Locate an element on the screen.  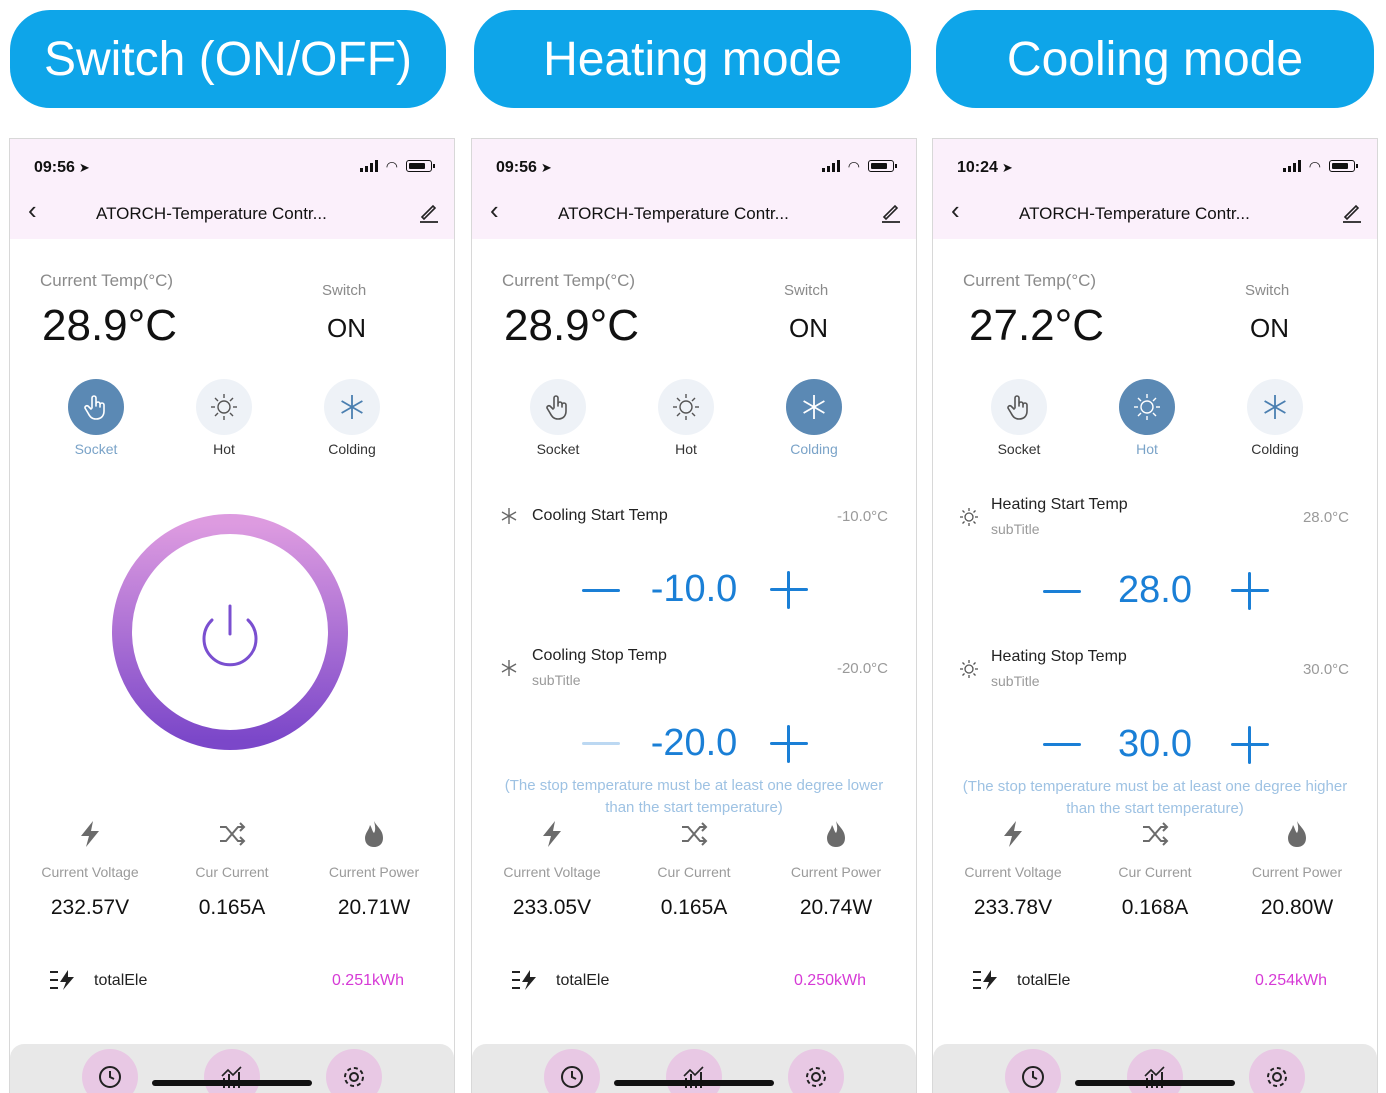
header-area is located at coordinates (232, 189).